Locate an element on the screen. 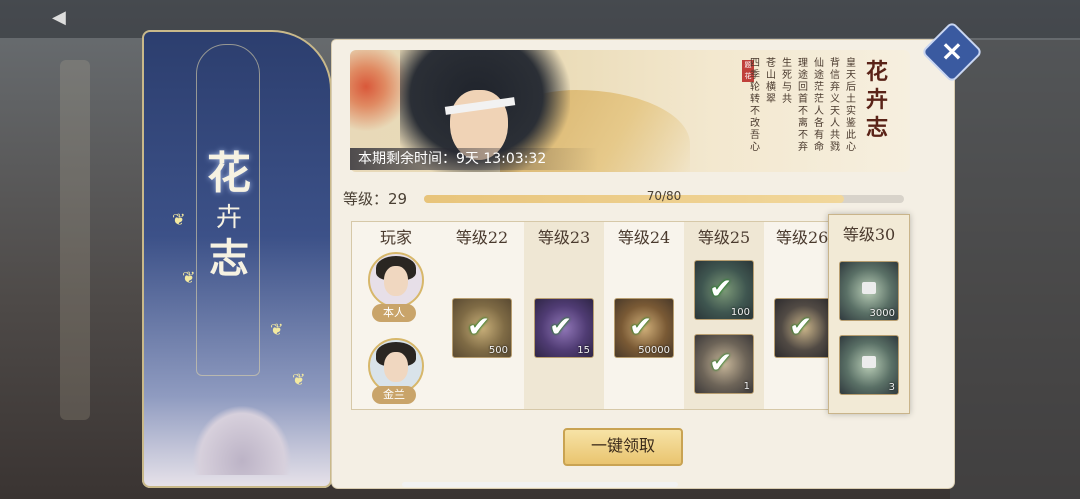 The width and height of the screenshot is (1080, 499). level-progress-text: 70/80 is located at coordinates (664, 196).